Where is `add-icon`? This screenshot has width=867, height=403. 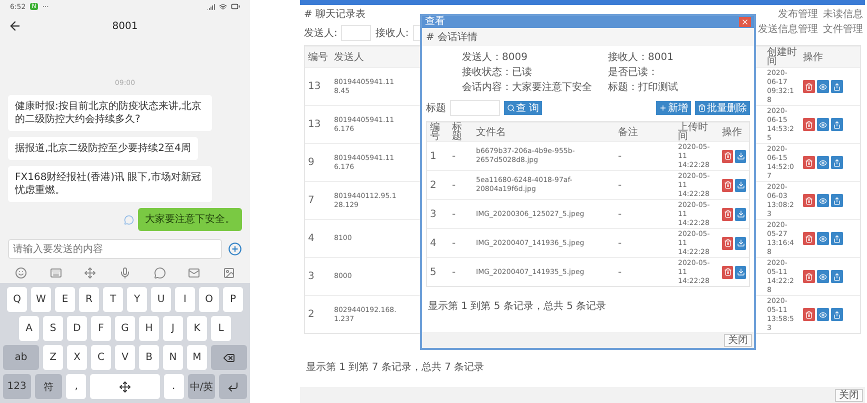
add-icon is located at coordinates (235, 249).